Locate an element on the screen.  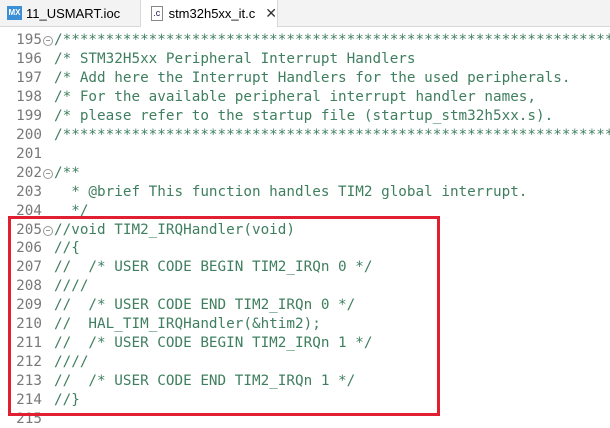
editor-tab-bar: MX 11_USMART.ioc .c stm32h5xx_it.c ✕ is located at coordinates (305, 13).